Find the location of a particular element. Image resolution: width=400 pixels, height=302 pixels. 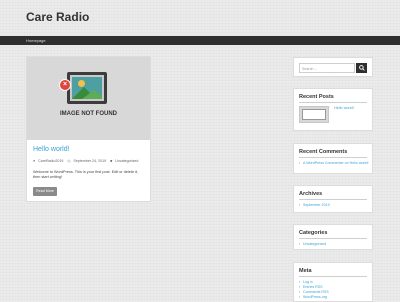

author-icon: ● is located at coordinates (34, 161).